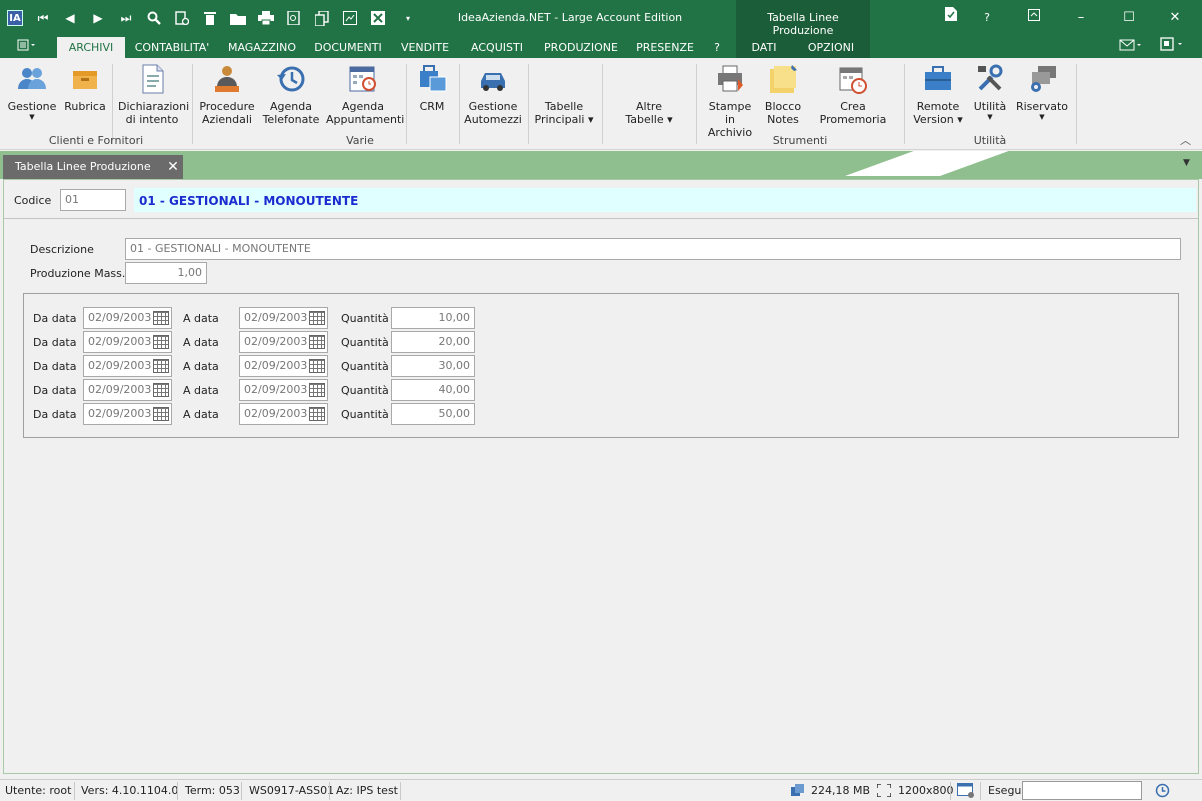 Image resolution: width=1202 pixels, height=801 pixels. Describe the element at coordinates (433, 390) in the screenshot. I see `quantita-input: 40,00` at that location.